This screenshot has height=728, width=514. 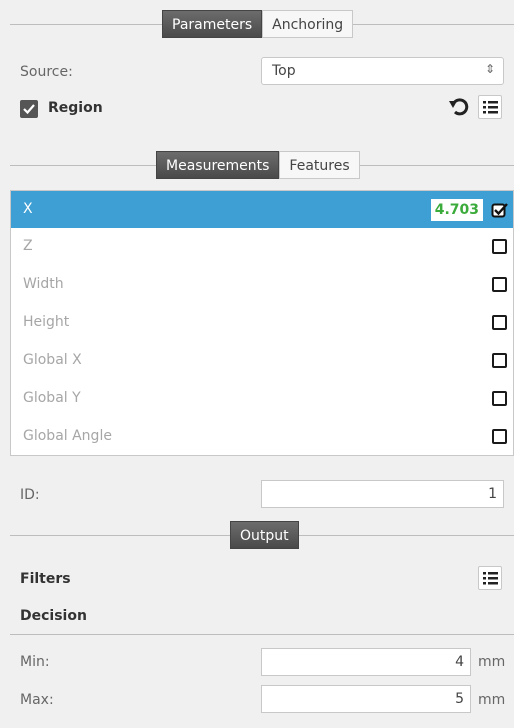 What do you see at coordinates (45, 579) in the screenshot?
I see `filters-label: Filters` at bounding box center [45, 579].